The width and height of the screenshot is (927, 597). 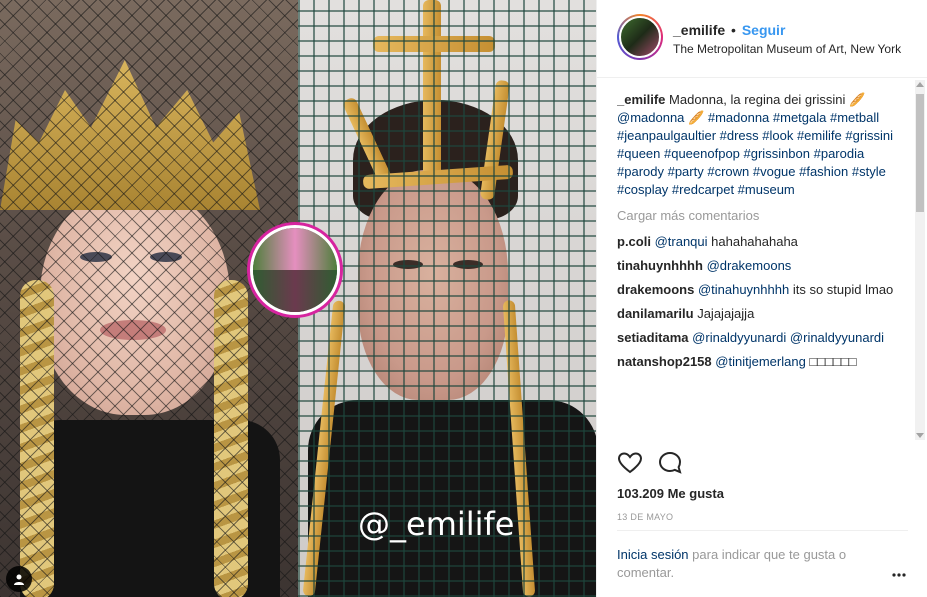 I want to click on comment-item: p.coli @tranqui hahahahahaha, so click(x=759, y=242).